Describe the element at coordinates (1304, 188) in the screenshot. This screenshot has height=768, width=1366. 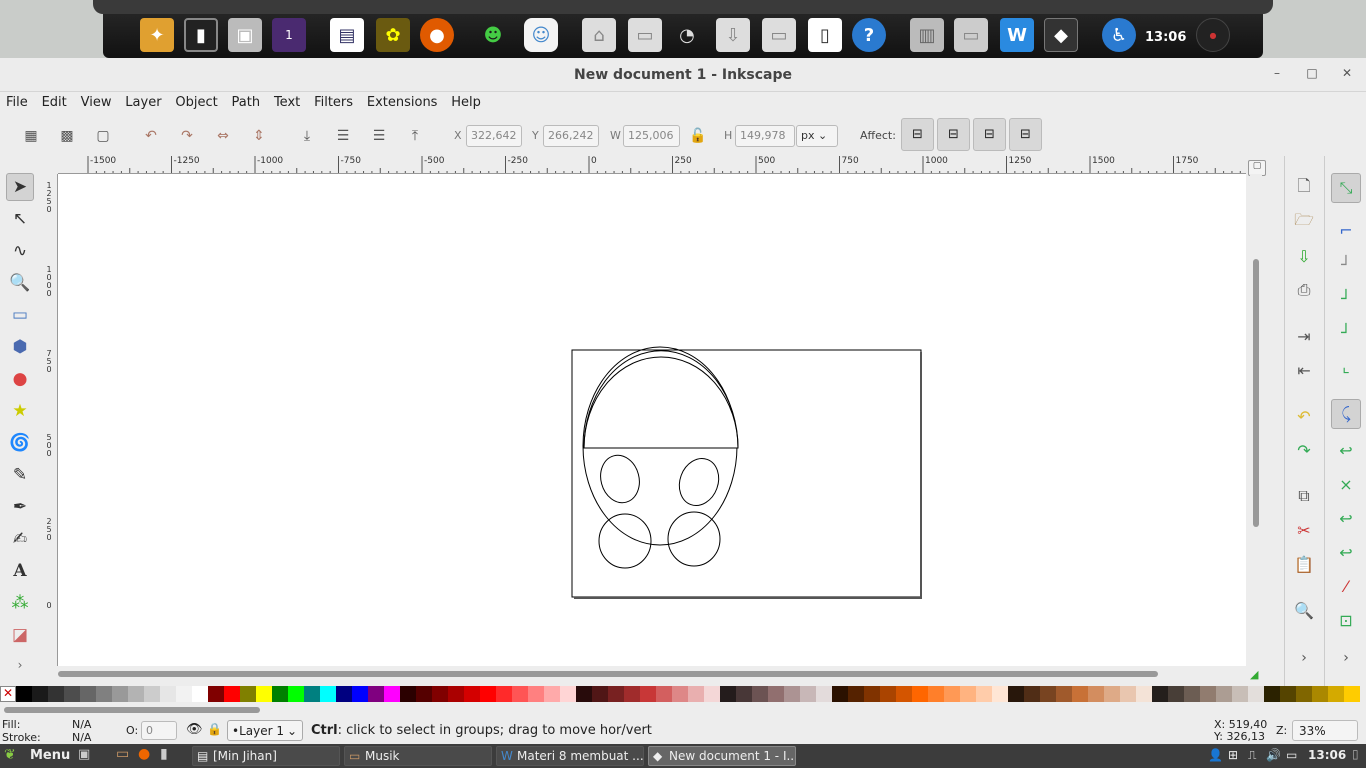
I see `new-document-icon: 🗋` at that location.